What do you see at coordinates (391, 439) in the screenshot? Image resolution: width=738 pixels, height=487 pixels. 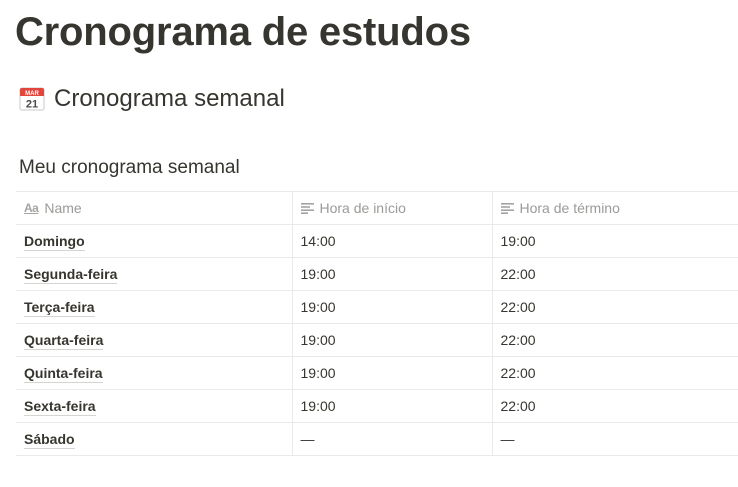 I see `cell-start-time: —` at bounding box center [391, 439].